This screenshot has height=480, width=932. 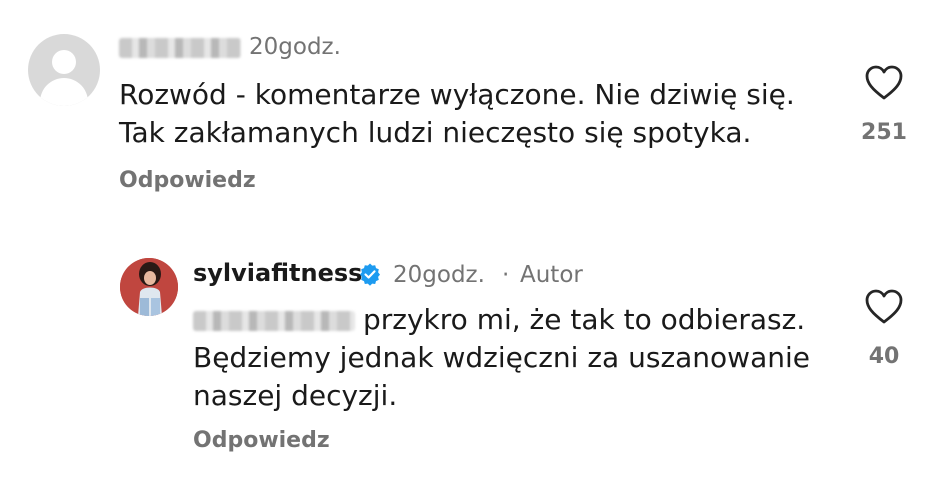 What do you see at coordinates (64, 62) in the screenshot?
I see `avatar-head-shape` at bounding box center [64, 62].